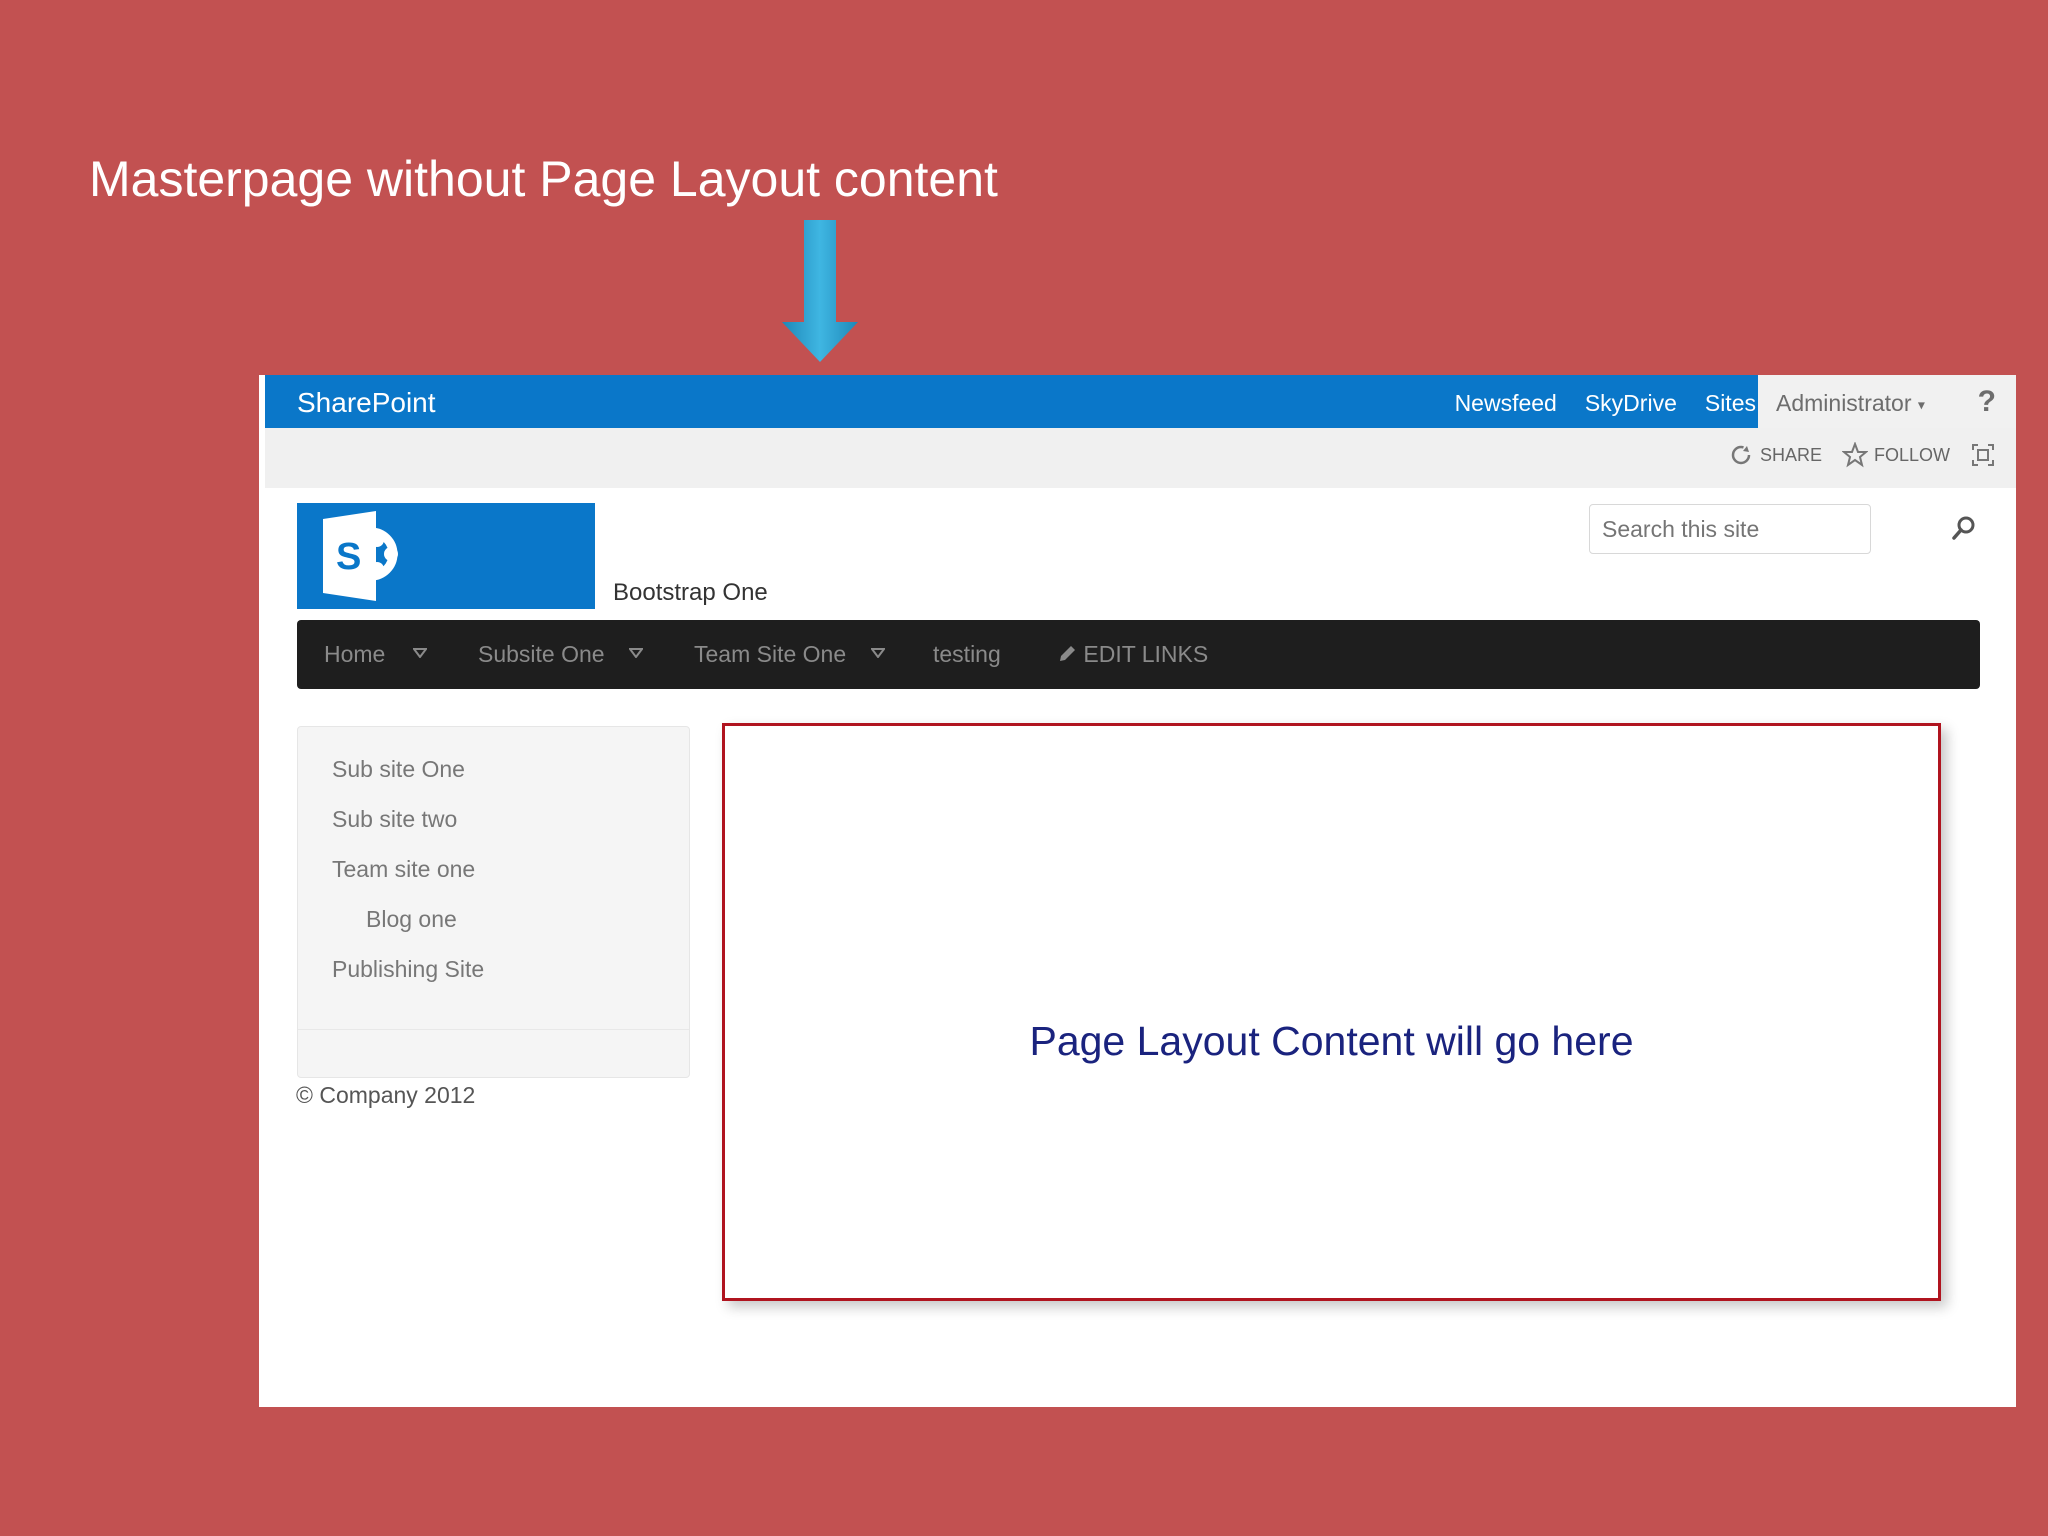  Describe the element at coordinates (1741, 455) in the screenshot. I see `share-icon` at that location.